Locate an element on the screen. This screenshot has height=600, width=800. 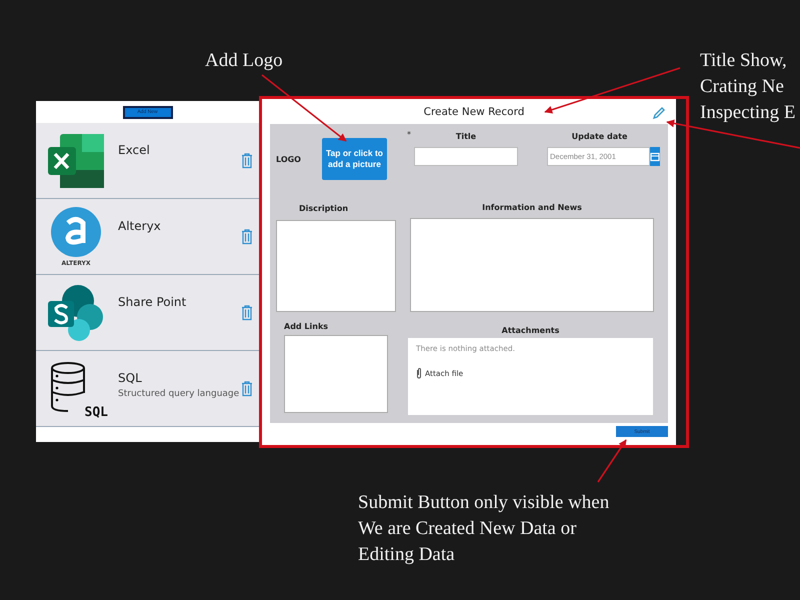
description-input is located at coordinates (336, 266).